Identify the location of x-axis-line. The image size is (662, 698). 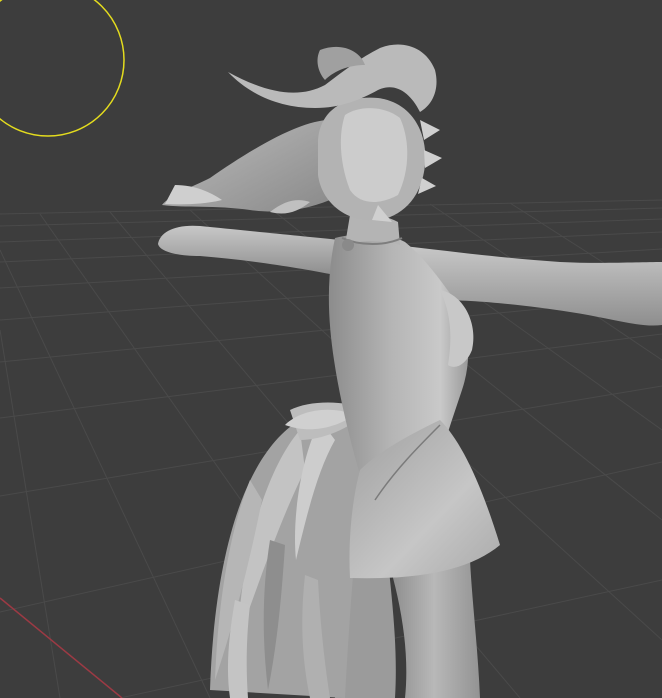
(61, 647).